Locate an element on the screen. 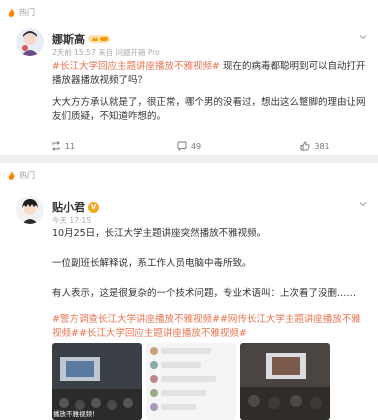 This screenshot has width=378, height=420. image-caption: 播放不雅视频！ is located at coordinates (76, 414).